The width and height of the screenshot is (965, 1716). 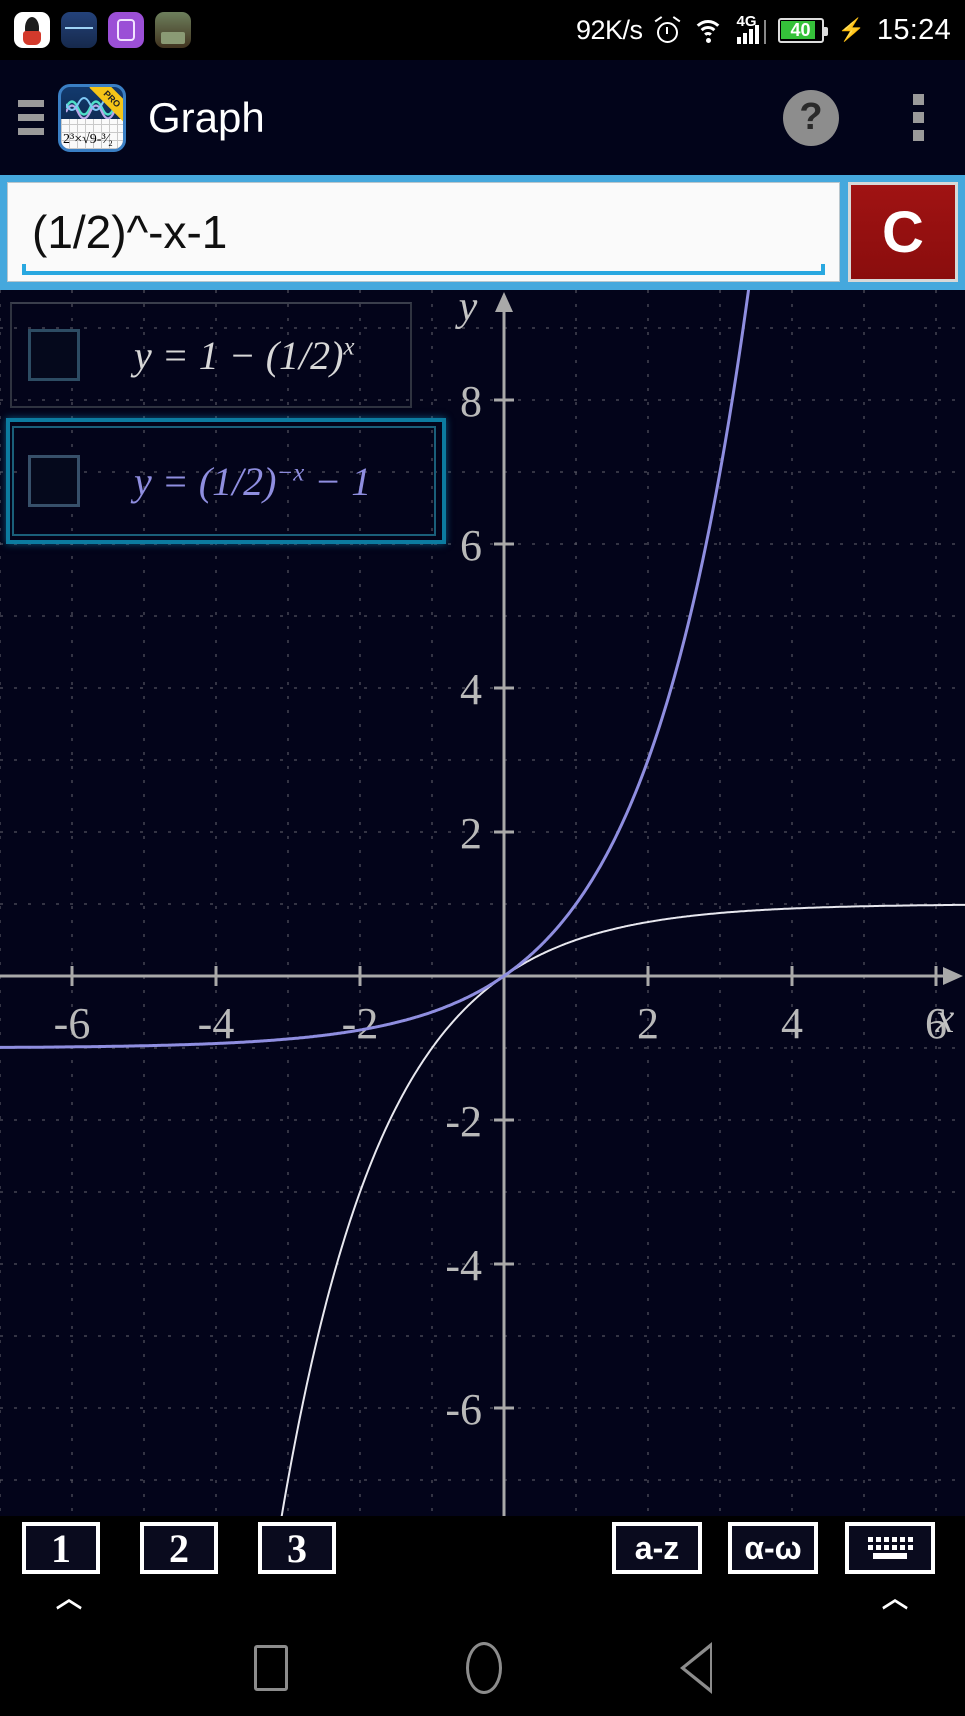 I want to click on keypad-1-button: 1, so click(x=61, y=1548).